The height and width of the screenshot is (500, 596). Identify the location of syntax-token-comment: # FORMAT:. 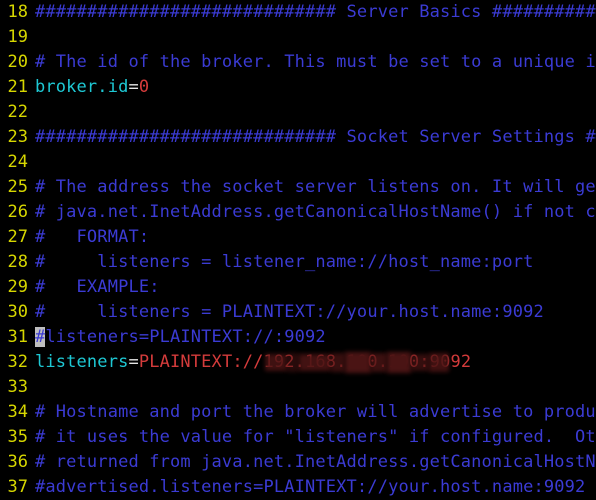
(92, 237).